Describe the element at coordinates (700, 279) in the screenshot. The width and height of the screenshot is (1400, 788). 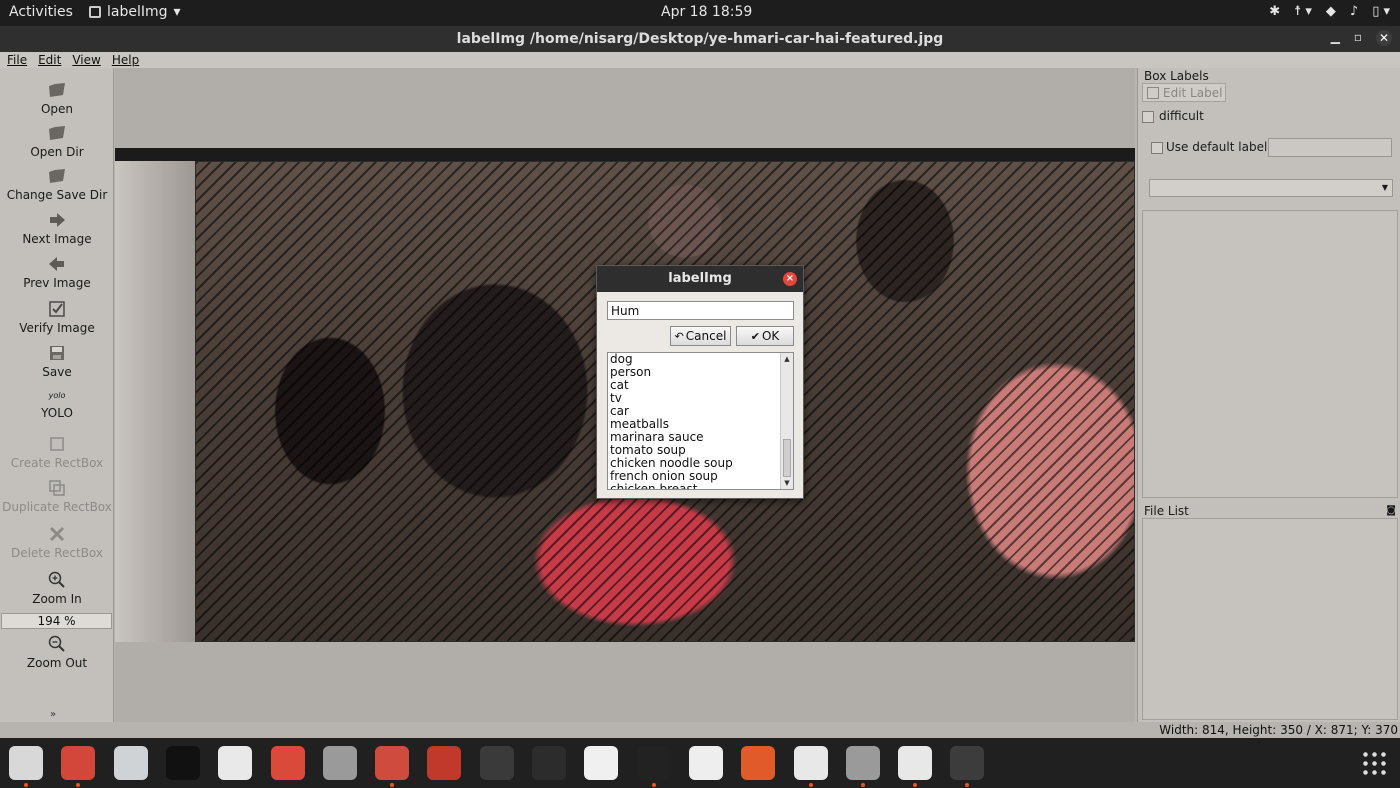
I see `dialog-title: labelImg` at that location.